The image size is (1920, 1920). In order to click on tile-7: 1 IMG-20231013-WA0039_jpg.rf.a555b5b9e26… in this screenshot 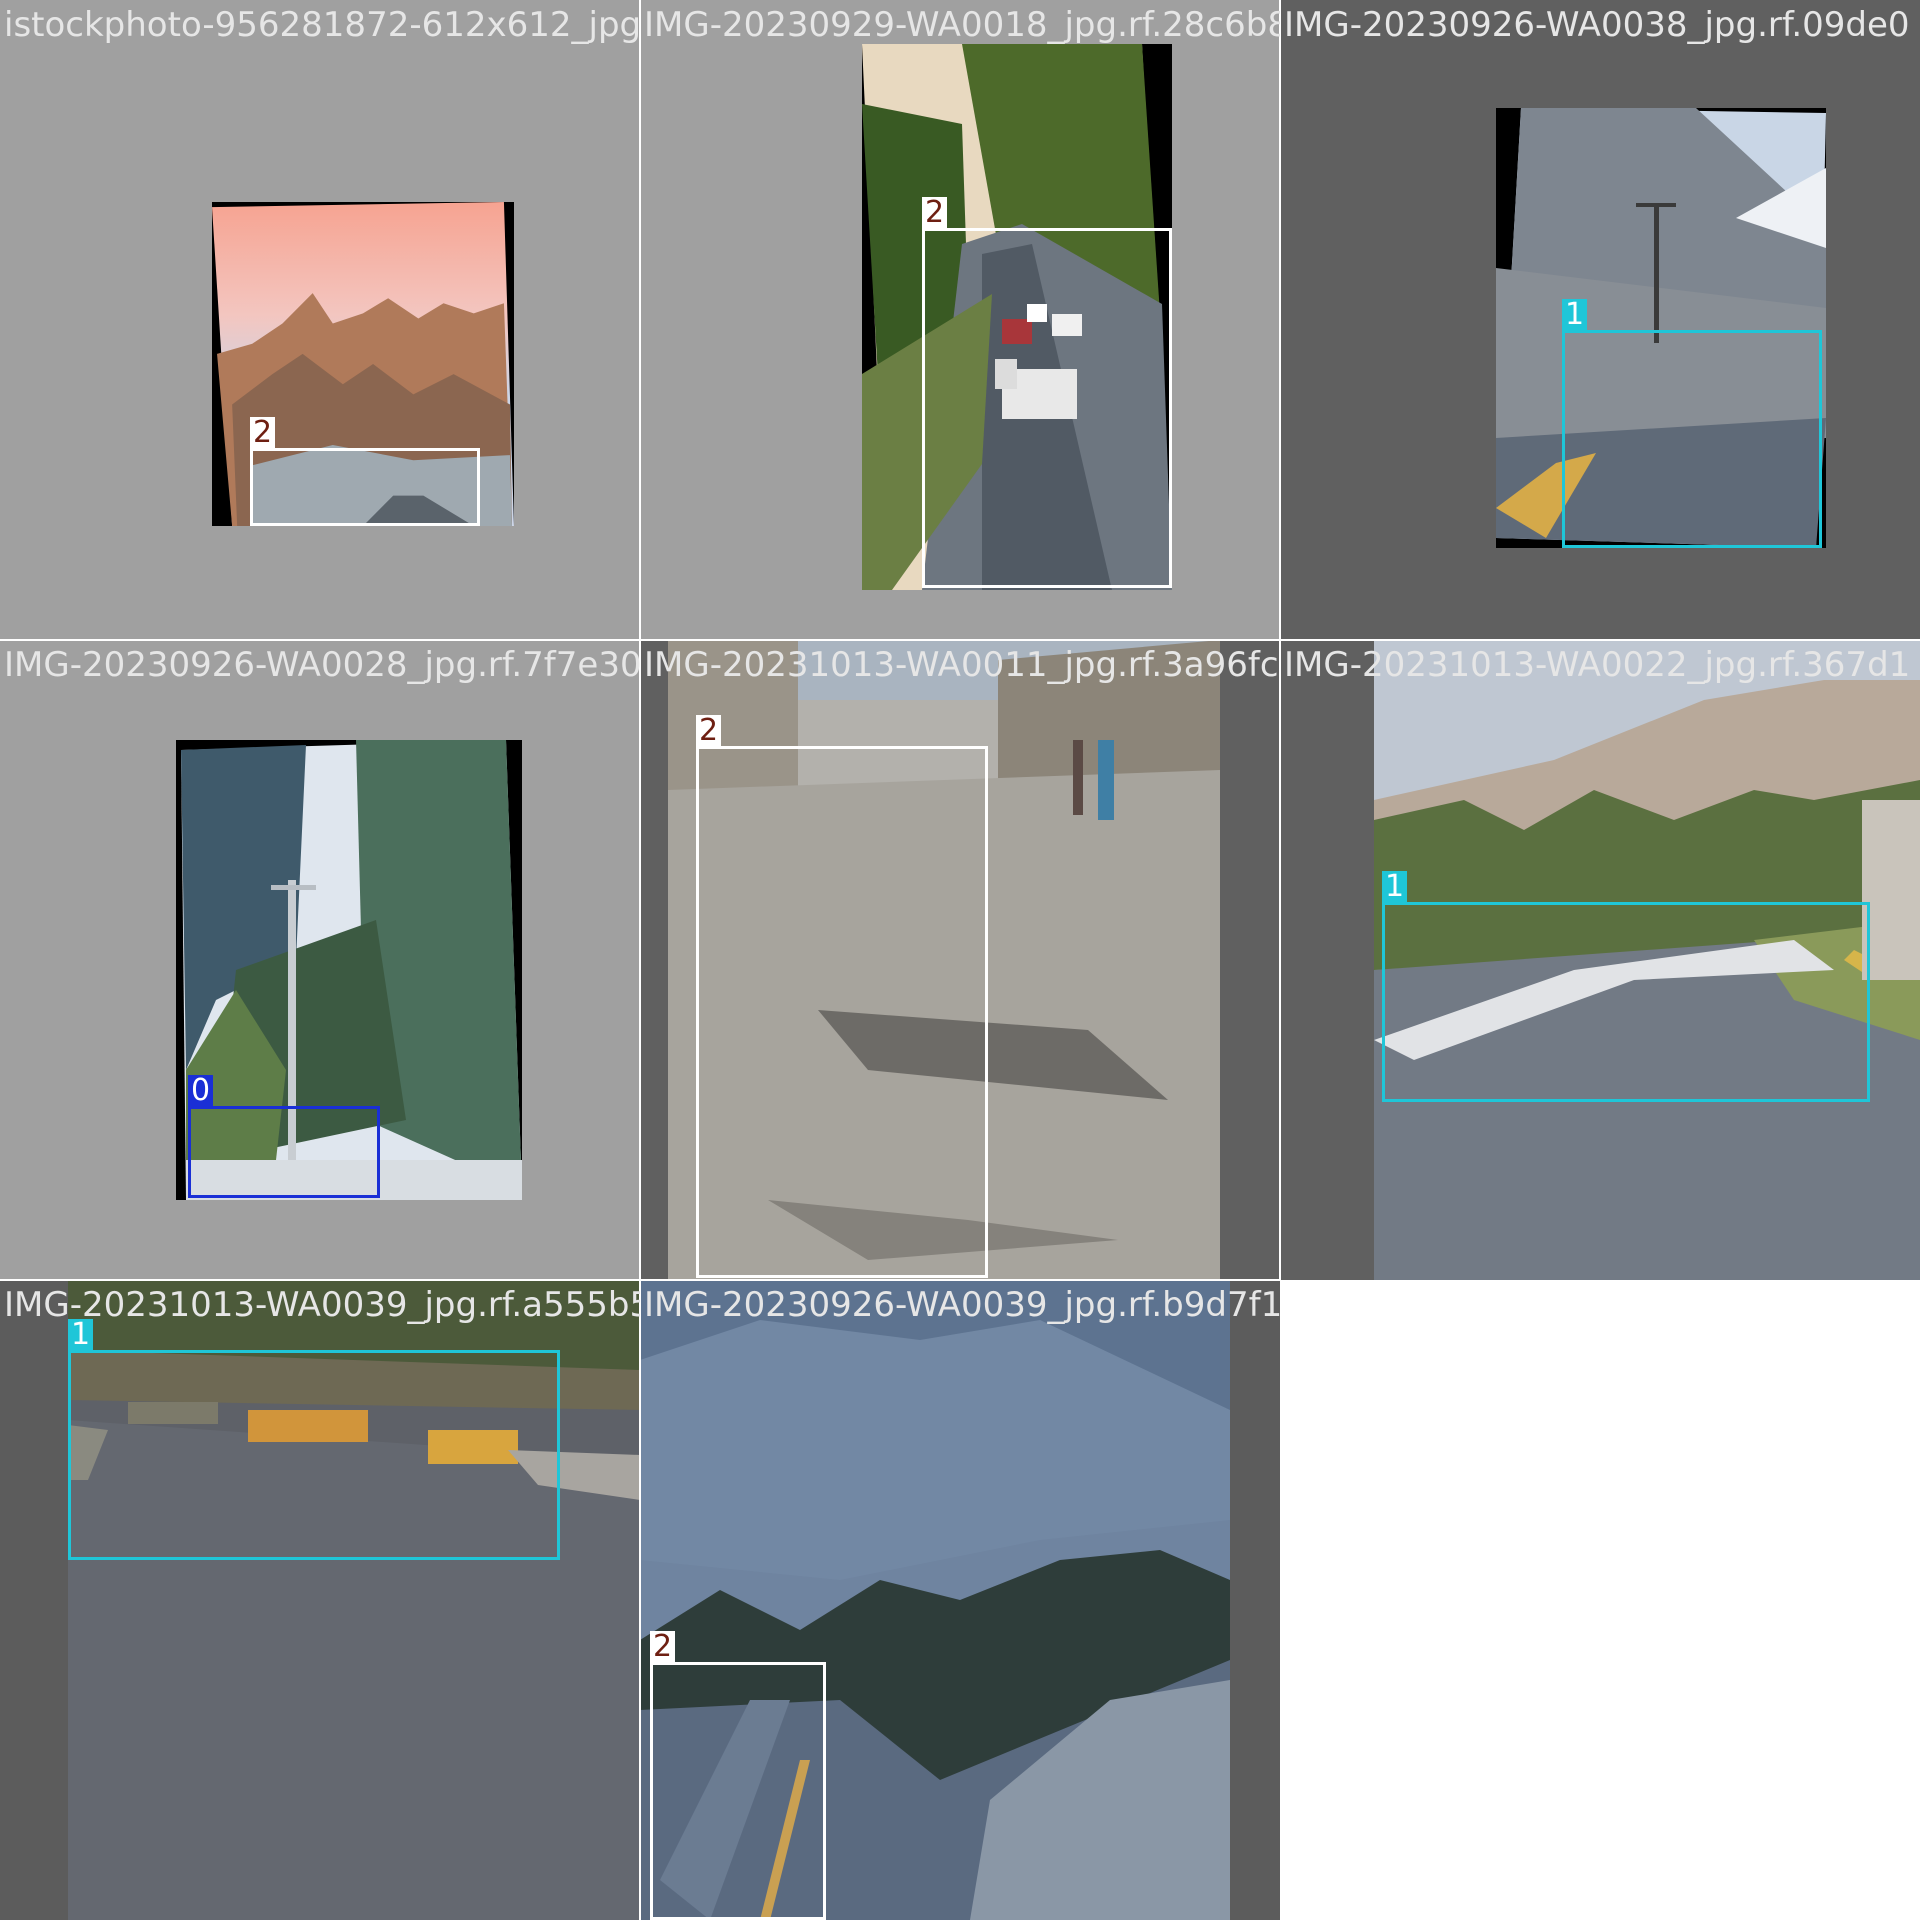, I will do `click(320, 1600)`.